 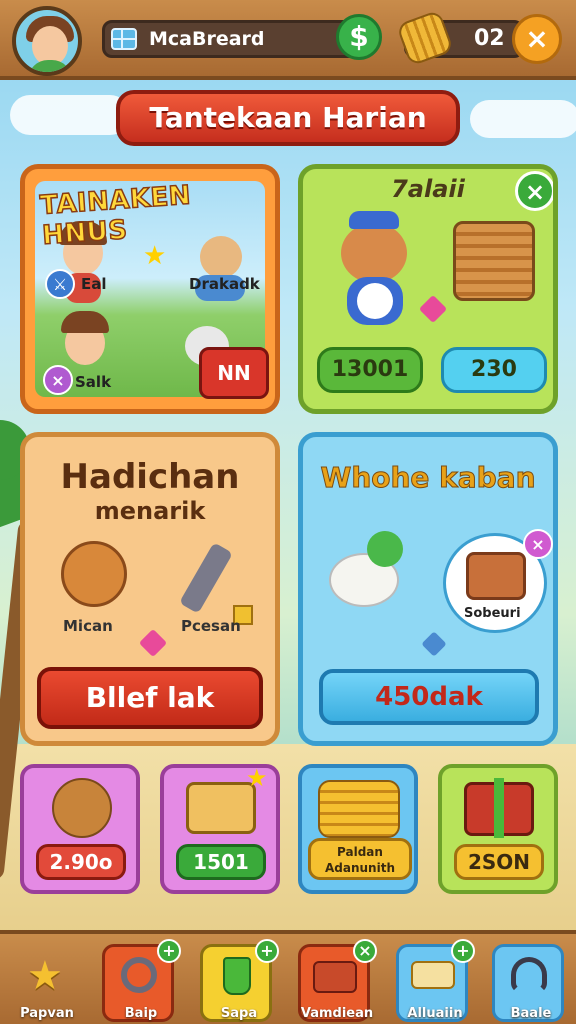 What do you see at coordinates (239, 1013) in the screenshot?
I see `nav-label: Sapa` at bounding box center [239, 1013].